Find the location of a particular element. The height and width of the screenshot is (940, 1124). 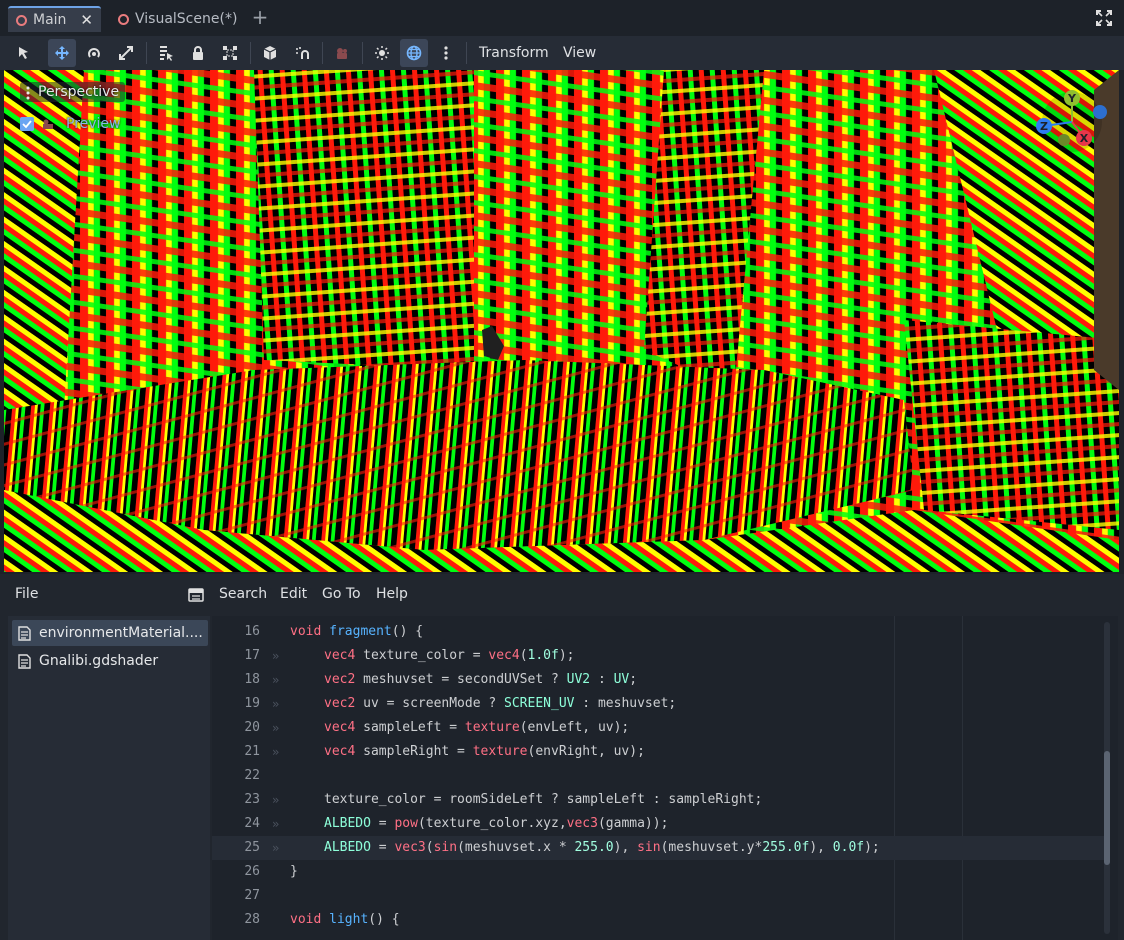

code-token: vec2 is located at coordinates (340, 679).